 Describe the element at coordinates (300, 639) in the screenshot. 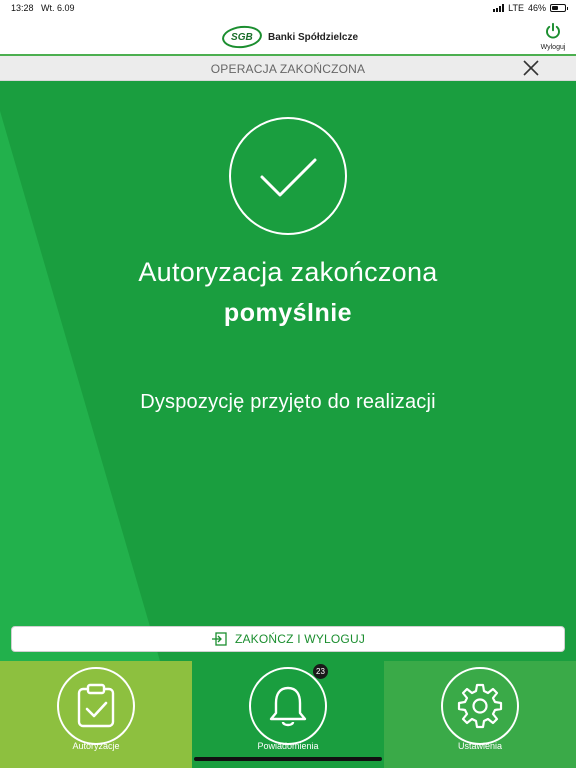

I see `finish-button-label: ZAKOŃCZ I WYLOGUJ` at that location.